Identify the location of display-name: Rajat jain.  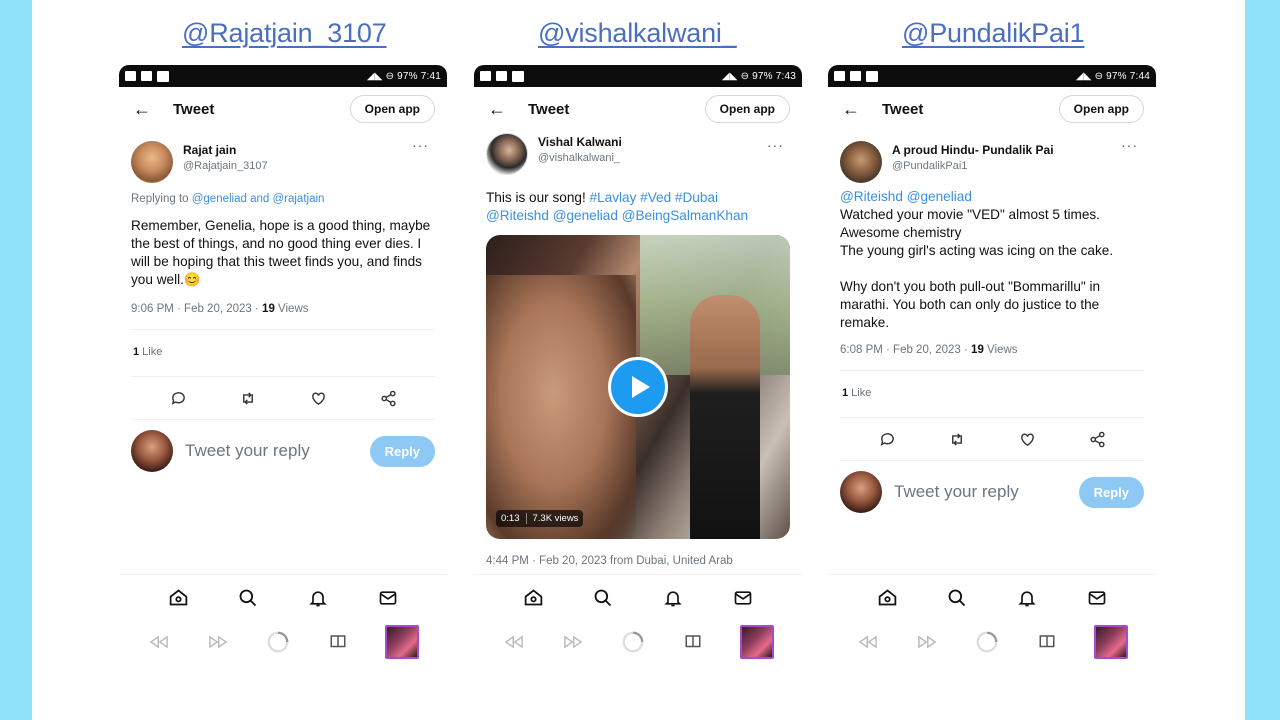
(225, 150).